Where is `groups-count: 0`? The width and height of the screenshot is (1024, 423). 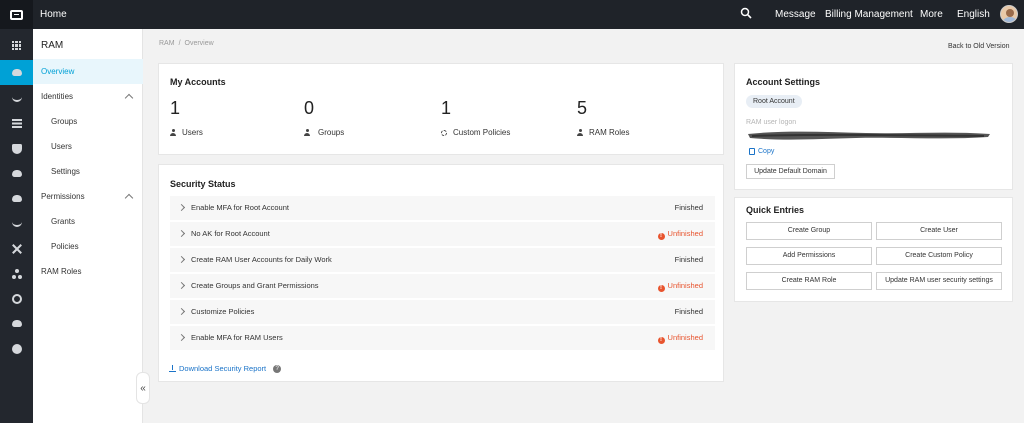 groups-count: 0 is located at coordinates (309, 108).